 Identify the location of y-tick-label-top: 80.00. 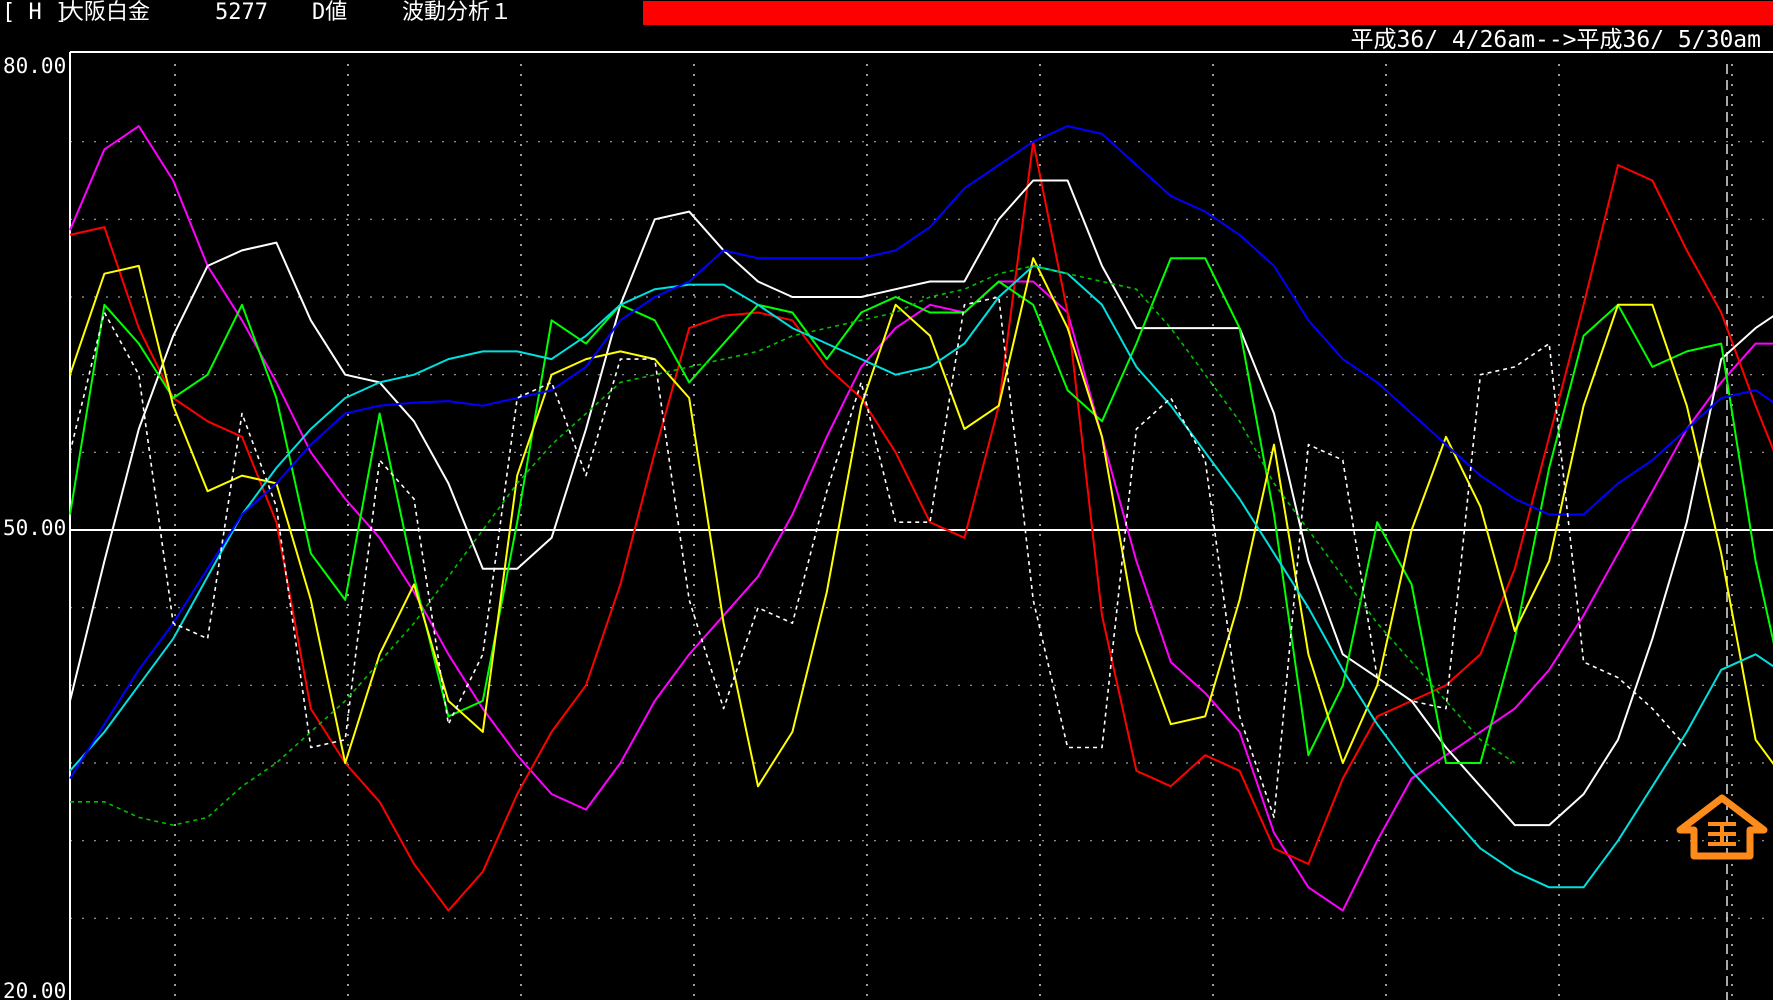
(34, 66).